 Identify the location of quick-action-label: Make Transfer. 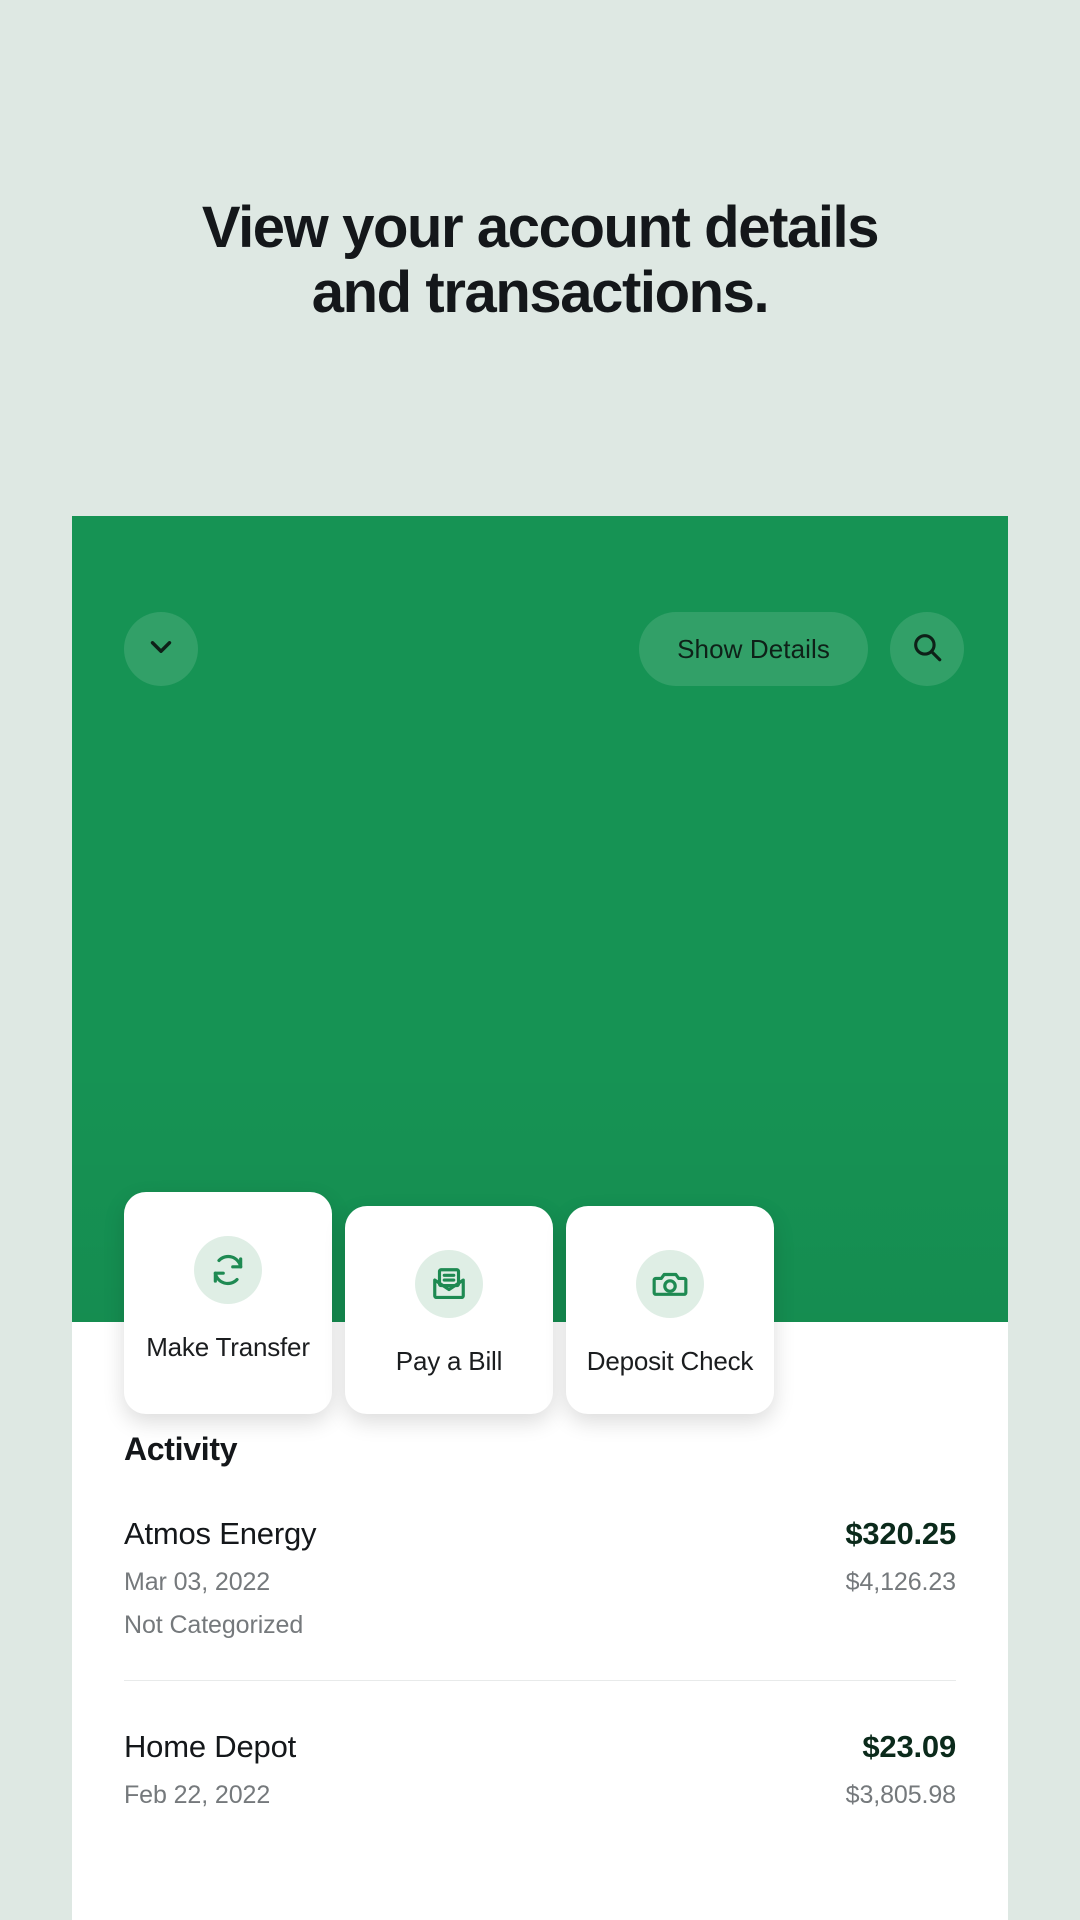
(228, 1347).